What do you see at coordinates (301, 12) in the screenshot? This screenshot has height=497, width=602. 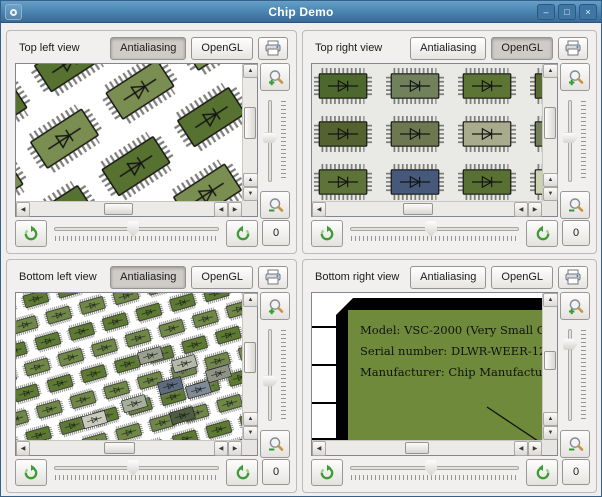 I see `title-bar: Chip Demo – □ ×` at bounding box center [301, 12].